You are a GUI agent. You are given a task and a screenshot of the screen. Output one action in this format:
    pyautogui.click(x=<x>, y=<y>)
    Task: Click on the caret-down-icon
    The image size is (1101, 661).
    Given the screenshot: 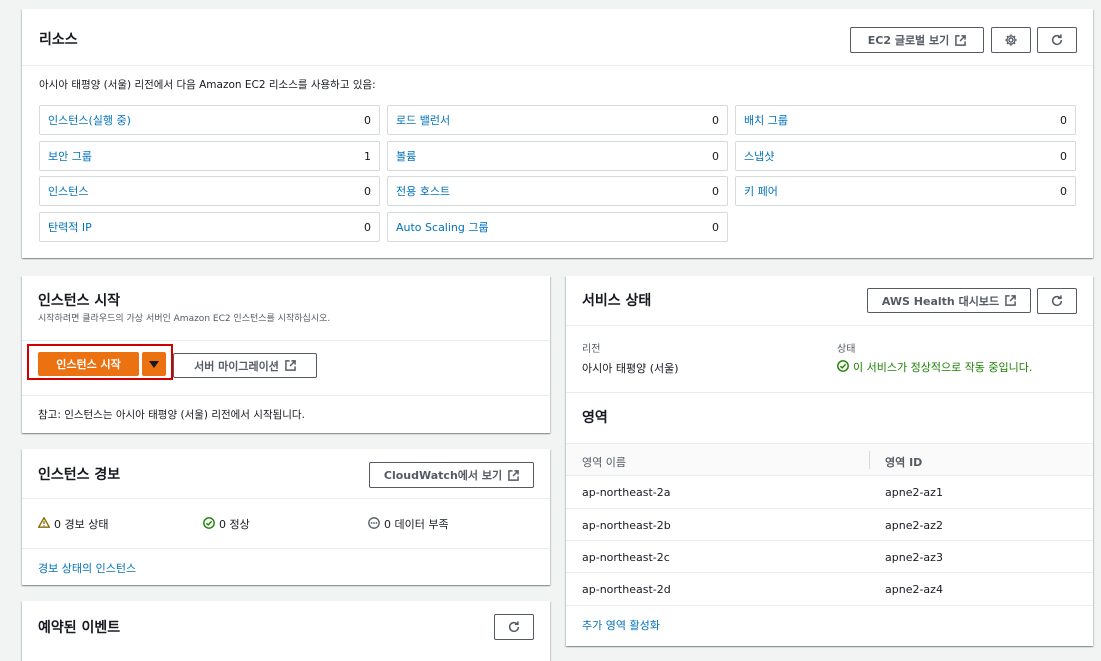 What is the action you would take?
    pyautogui.click(x=154, y=364)
    